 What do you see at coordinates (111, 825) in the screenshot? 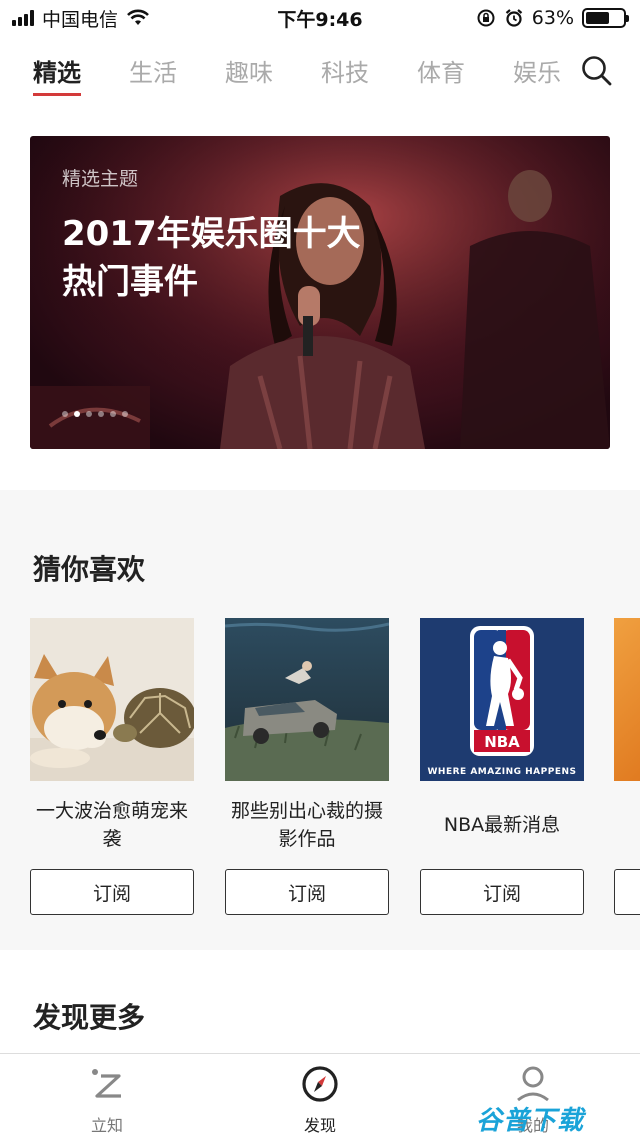
I see `card-title: 一大波治愈萌宠来袭` at bounding box center [111, 825].